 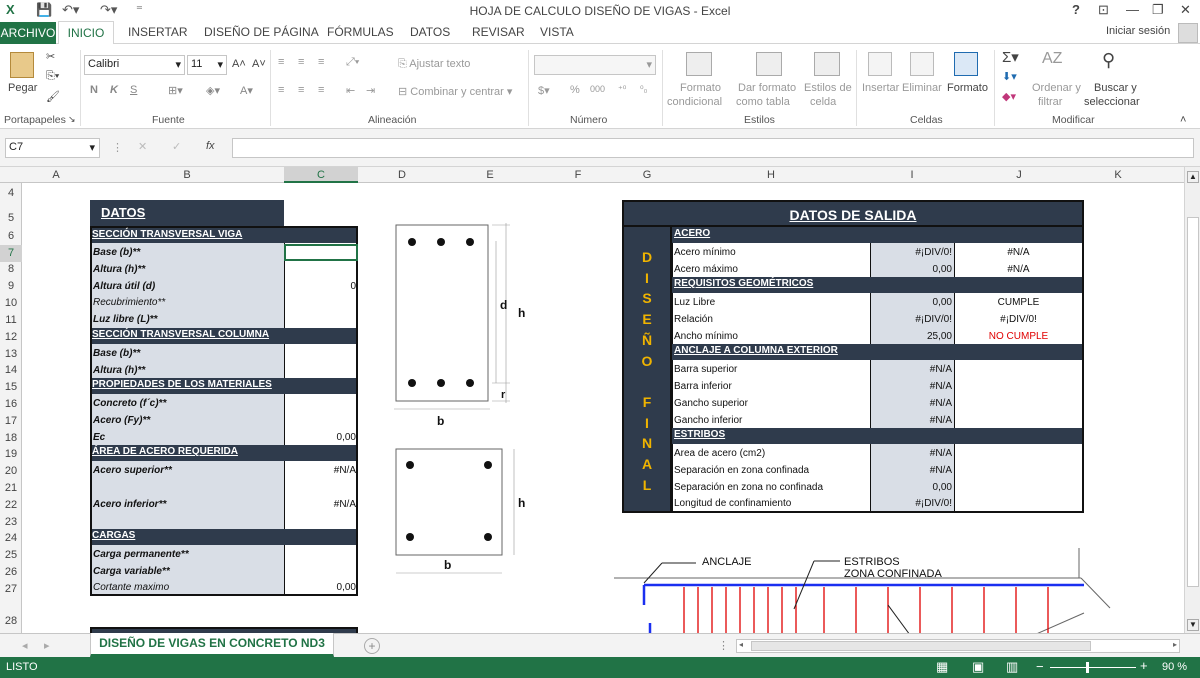 What do you see at coordinates (911, 302) in the screenshot?
I see `value-luz-libre: 0,00` at bounding box center [911, 302].